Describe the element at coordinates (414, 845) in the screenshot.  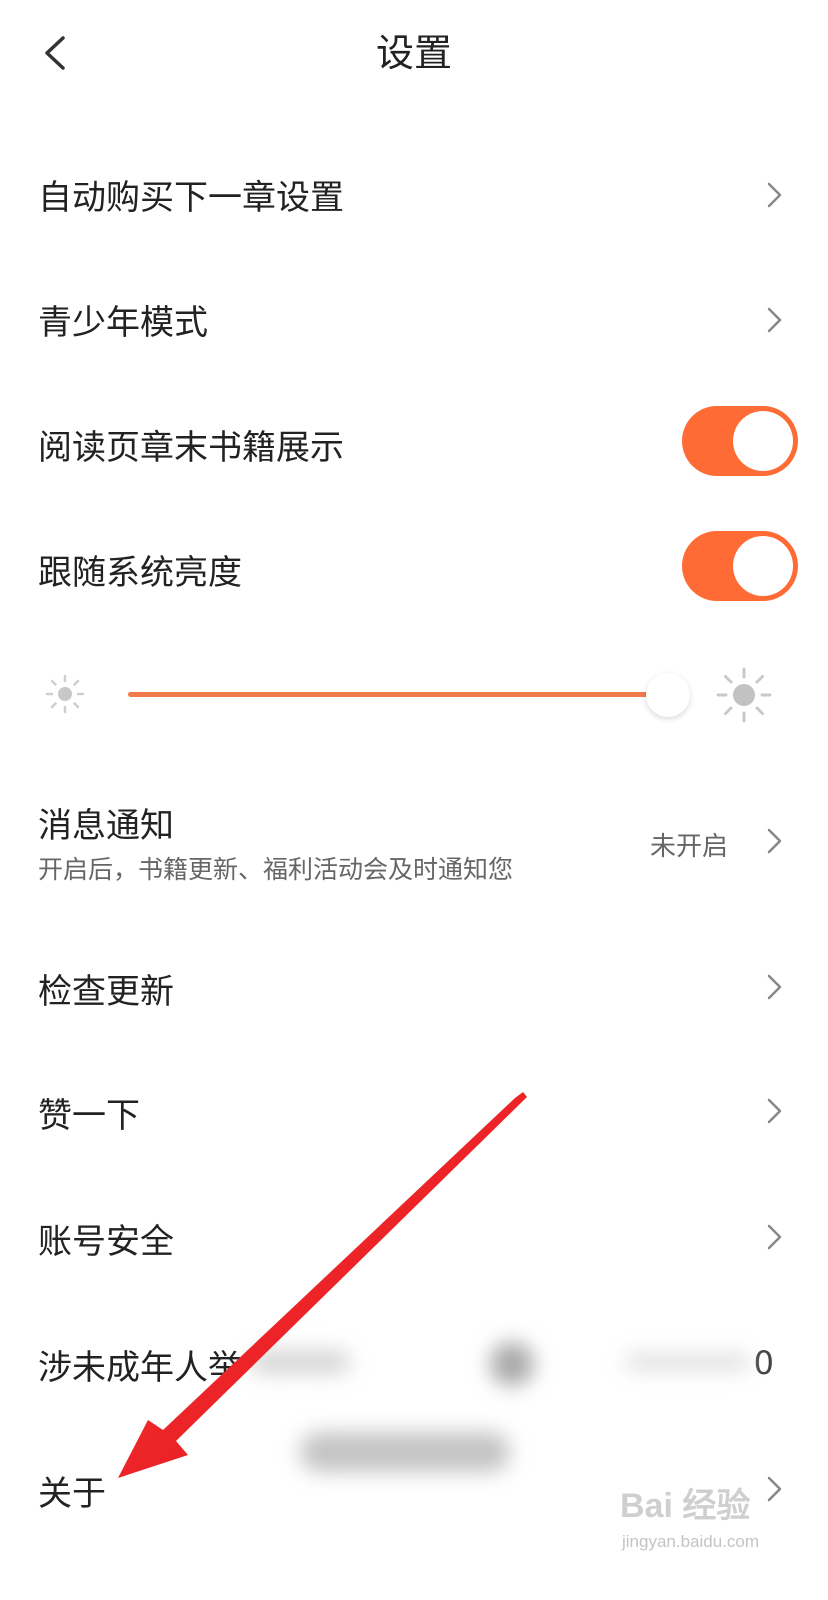
I see `settings-row-notification: 消息通知 开启后，书籍更新、福利活动会及时通知您 未开启` at that location.